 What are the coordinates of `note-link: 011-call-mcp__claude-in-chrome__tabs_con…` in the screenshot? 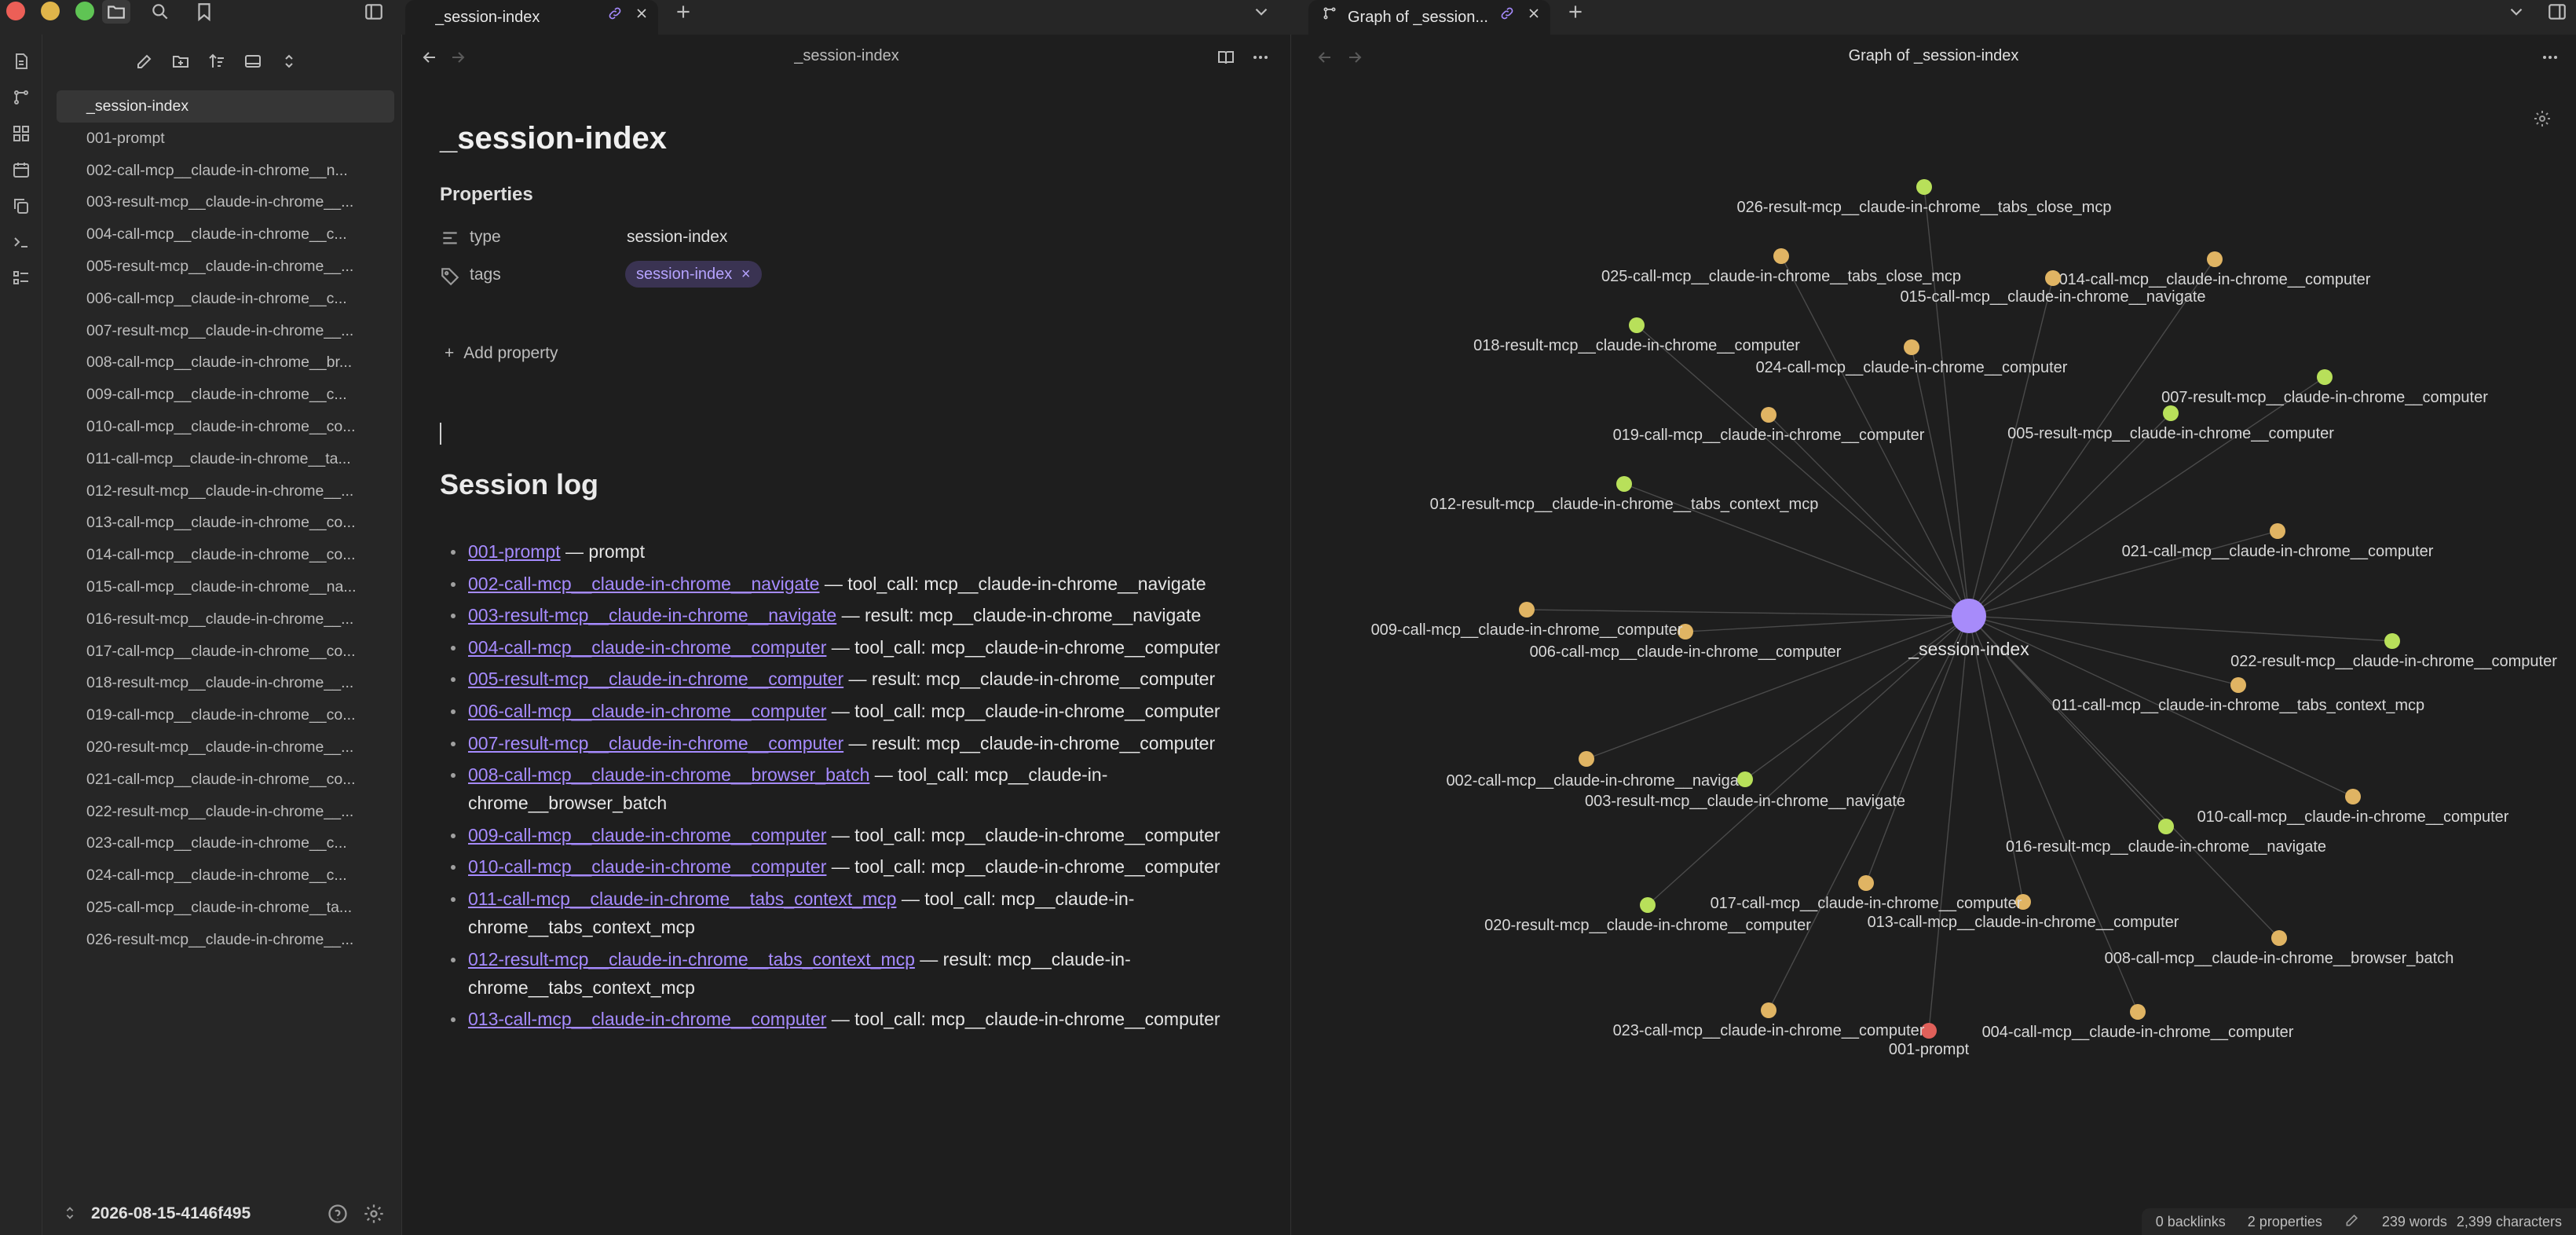 It's located at (682, 899).